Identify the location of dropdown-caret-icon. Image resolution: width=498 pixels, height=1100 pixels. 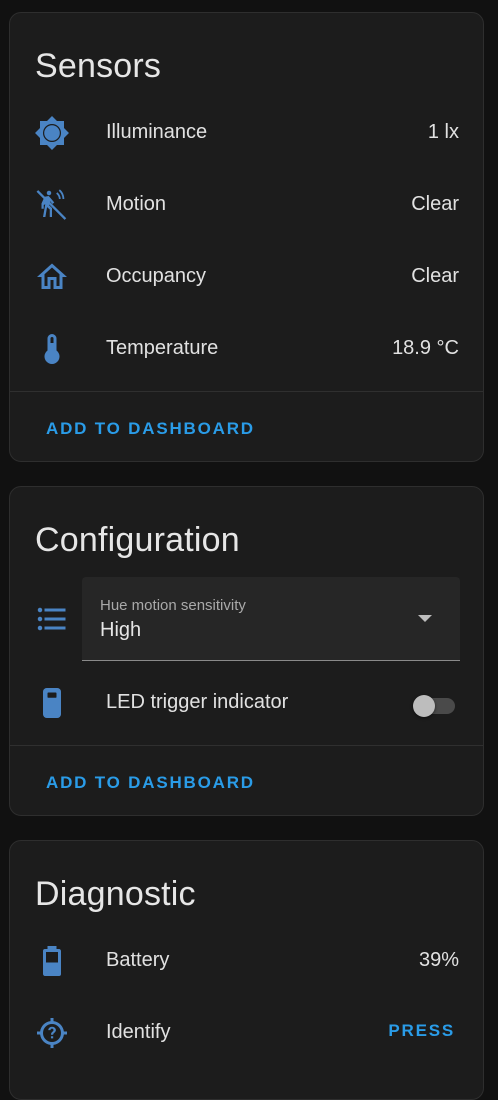
(425, 618).